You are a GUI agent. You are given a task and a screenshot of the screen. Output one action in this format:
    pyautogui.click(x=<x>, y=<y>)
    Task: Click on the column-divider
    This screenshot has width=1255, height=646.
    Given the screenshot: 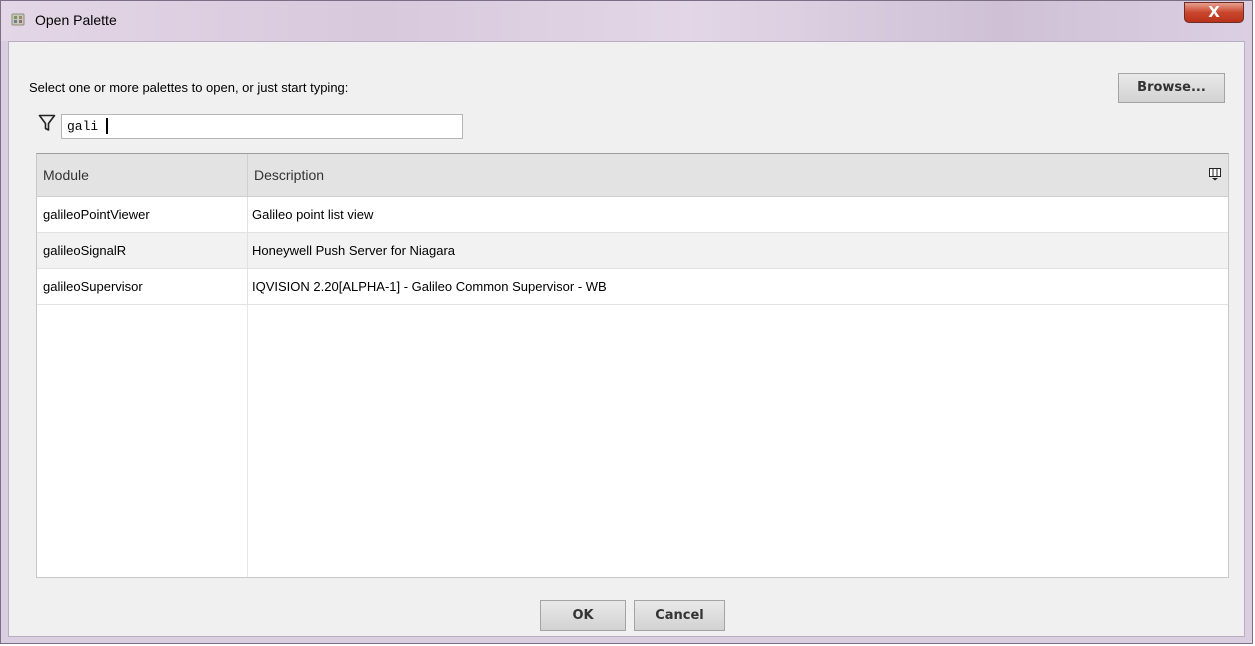 What is the action you would take?
    pyautogui.click(x=247, y=441)
    